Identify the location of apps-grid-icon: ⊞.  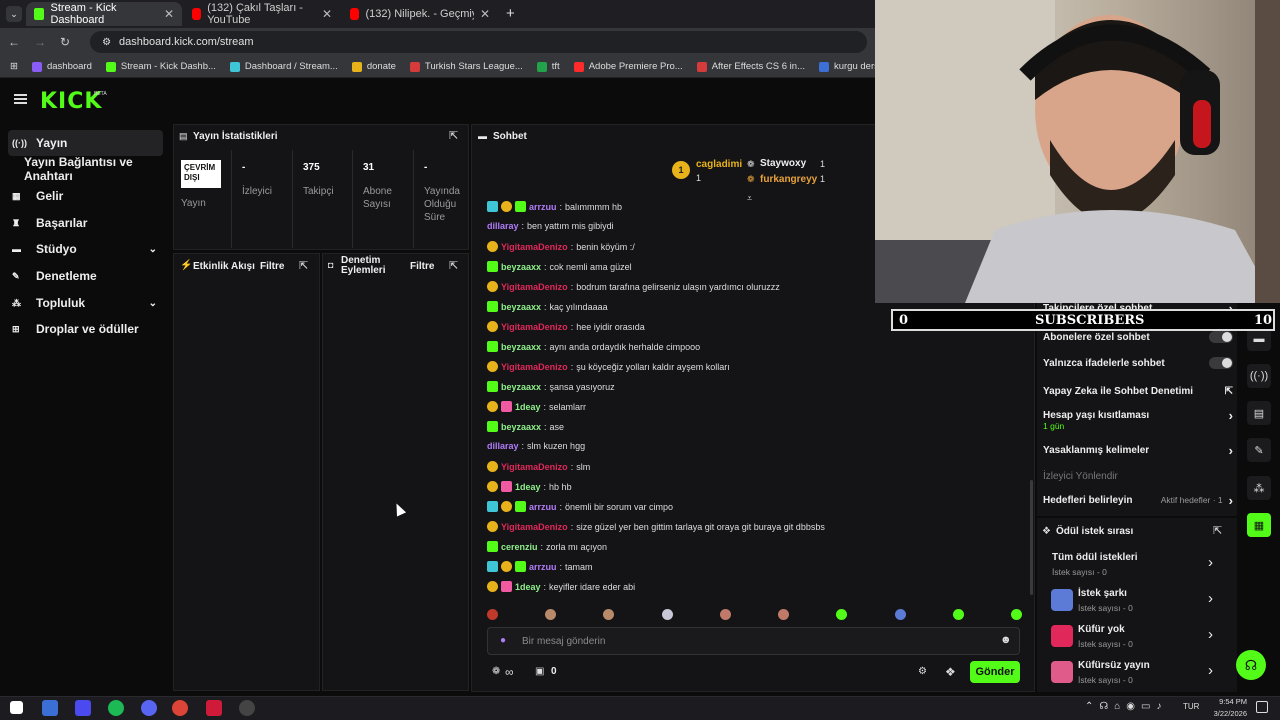
(14, 66).